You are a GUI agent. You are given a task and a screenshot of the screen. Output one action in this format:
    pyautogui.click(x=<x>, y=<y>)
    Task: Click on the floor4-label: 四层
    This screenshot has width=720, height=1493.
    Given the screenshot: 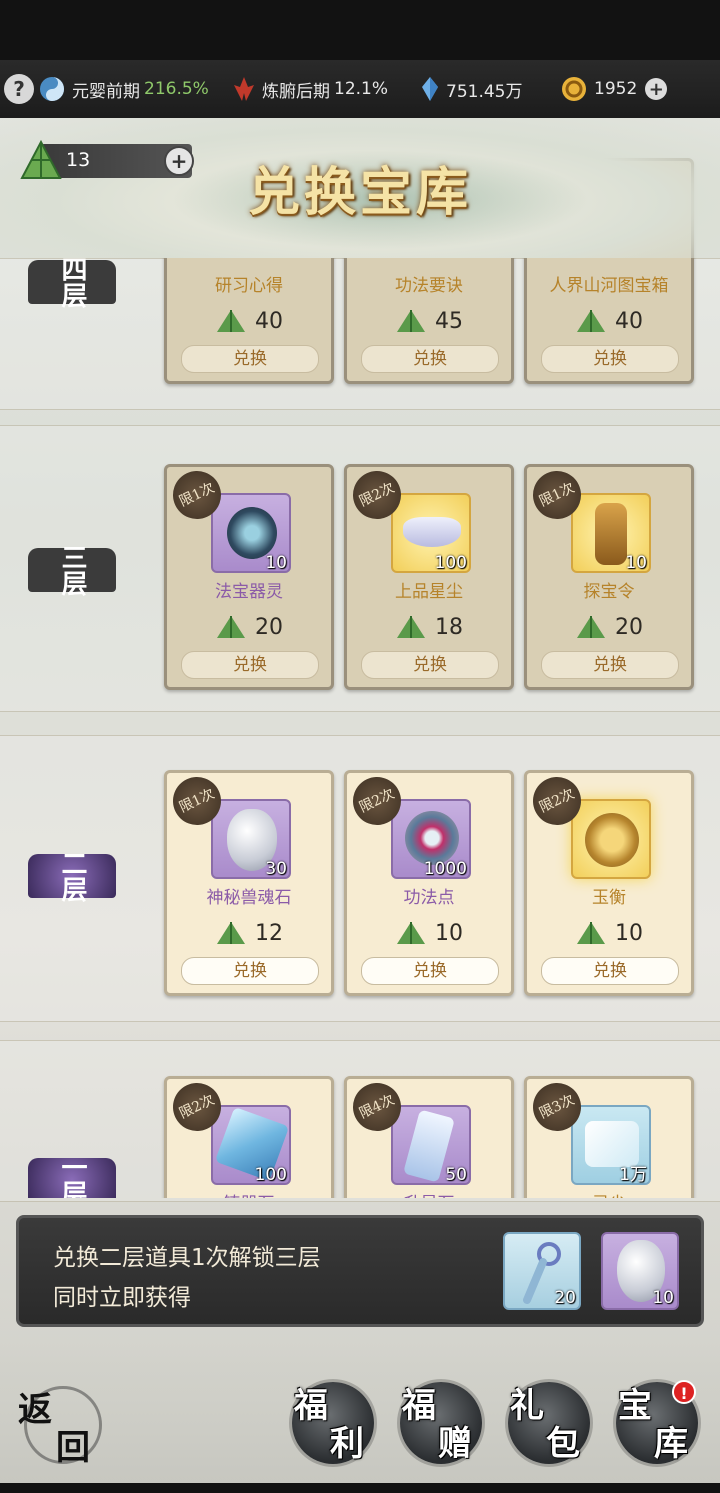 What is the action you would take?
    pyautogui.click(x=72, y=282)
    